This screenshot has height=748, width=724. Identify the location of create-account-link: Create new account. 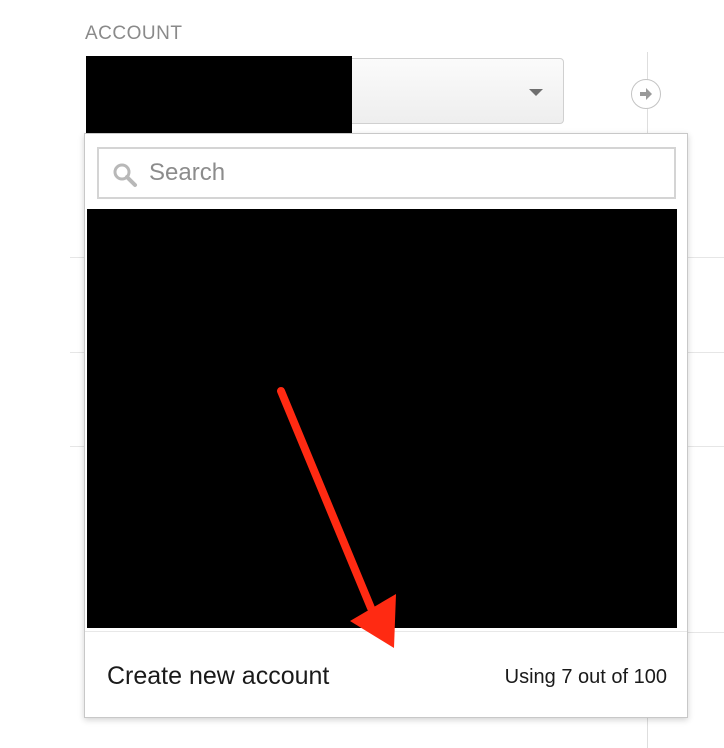
(218, 676).